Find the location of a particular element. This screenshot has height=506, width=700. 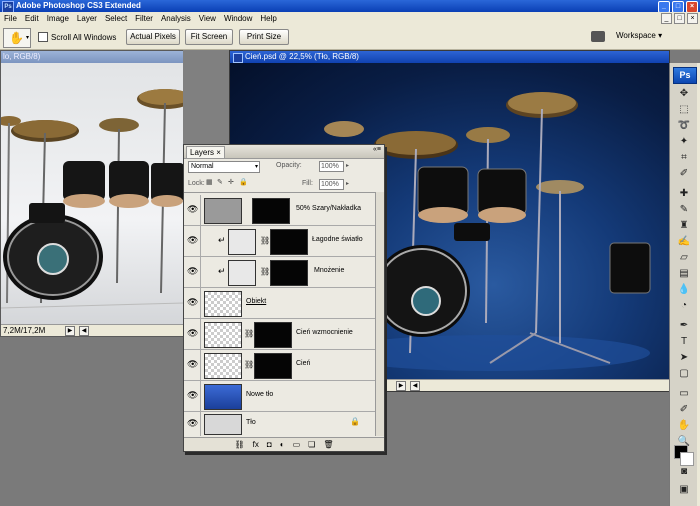

menu-file: File is located at coordinates (10, 18).